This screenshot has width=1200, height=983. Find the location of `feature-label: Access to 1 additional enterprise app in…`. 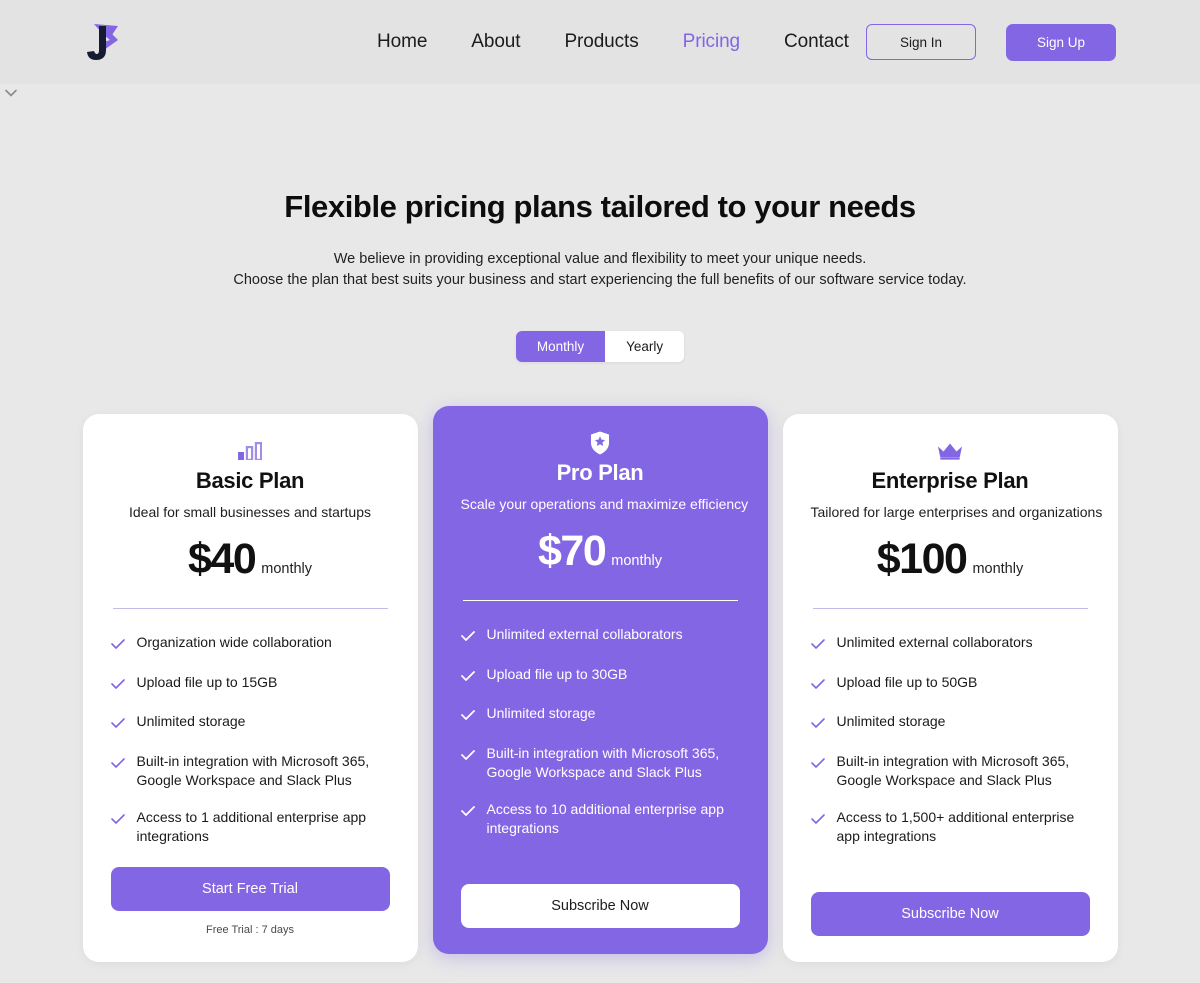

feature-label: Access to 1 additional enterprise app in… is located at coordinates (251, 826).